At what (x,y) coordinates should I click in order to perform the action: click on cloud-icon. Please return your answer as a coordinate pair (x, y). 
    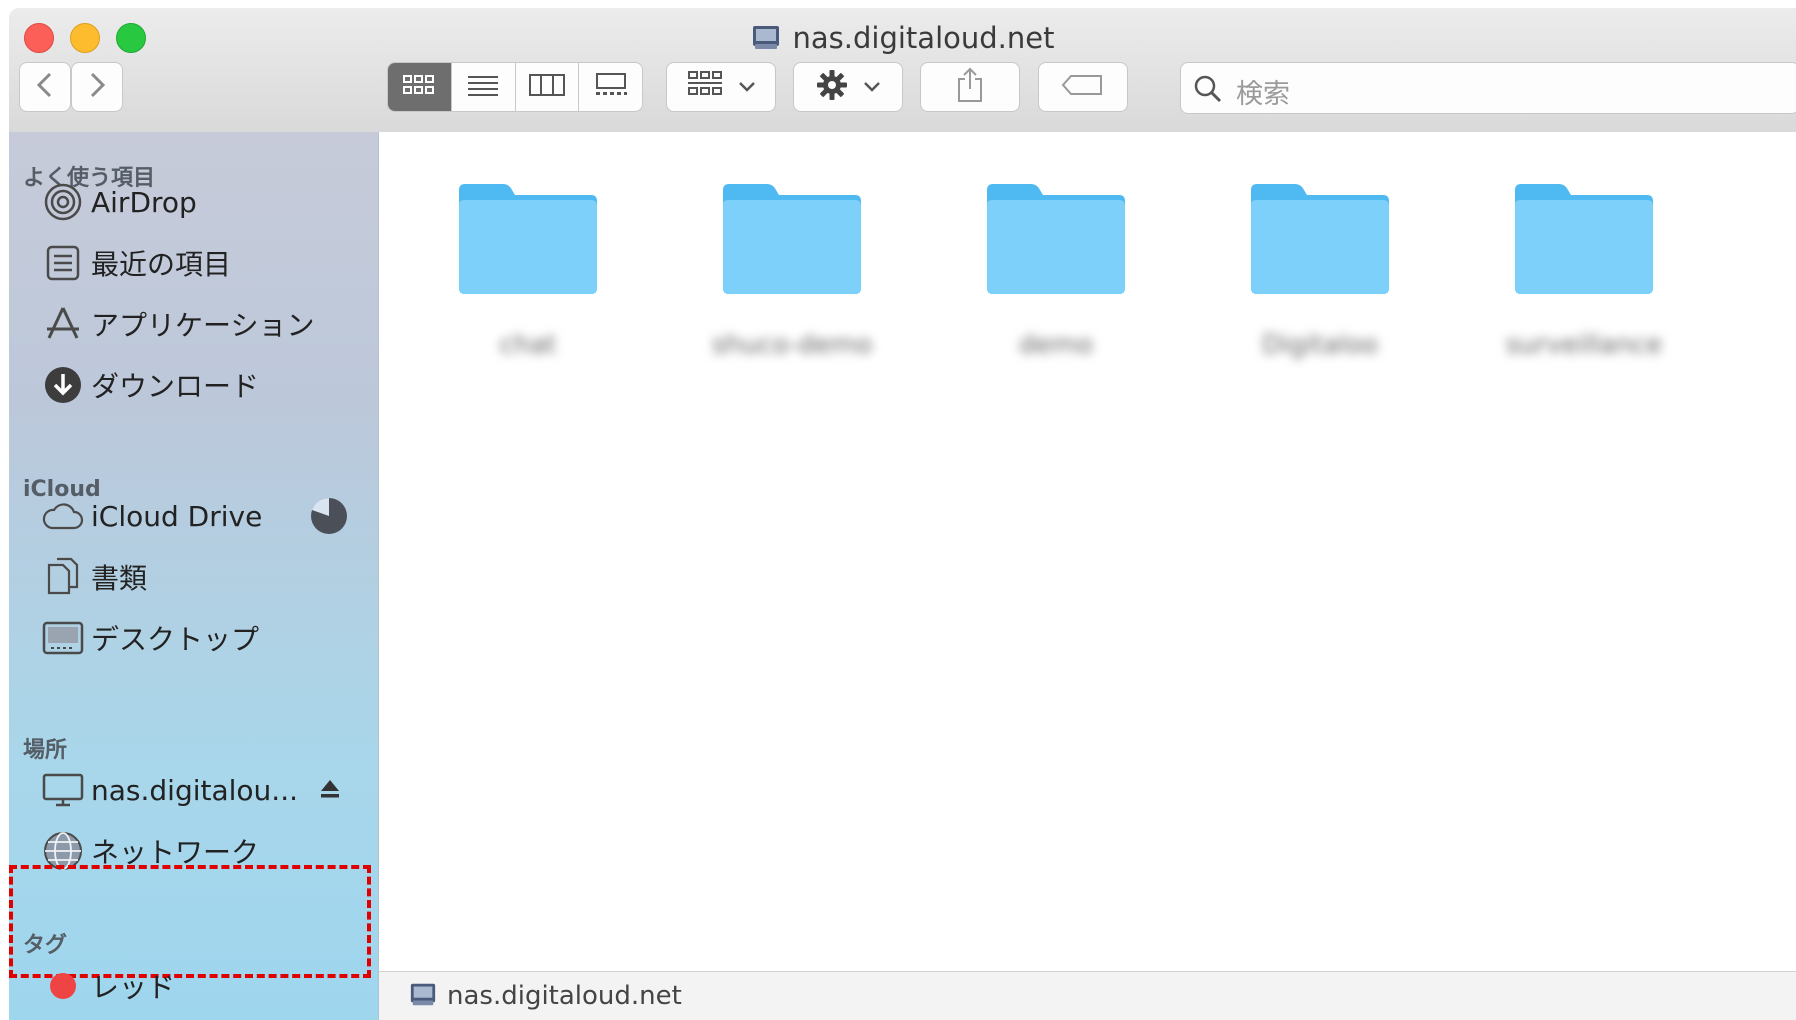
    Looking at the image, I should click on (63, 516).